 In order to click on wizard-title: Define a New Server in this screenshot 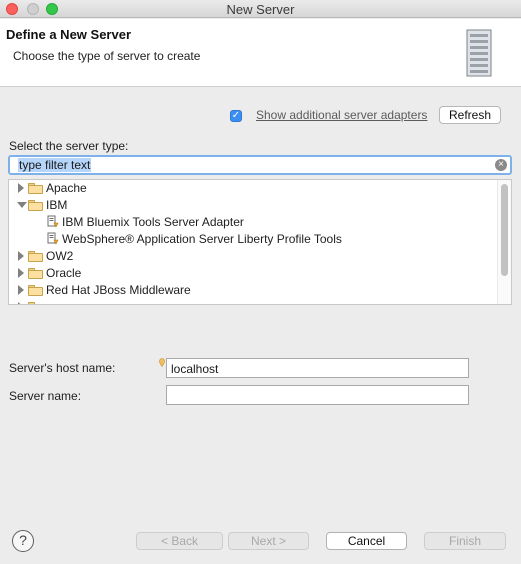, I will do `click(69, 34)`.